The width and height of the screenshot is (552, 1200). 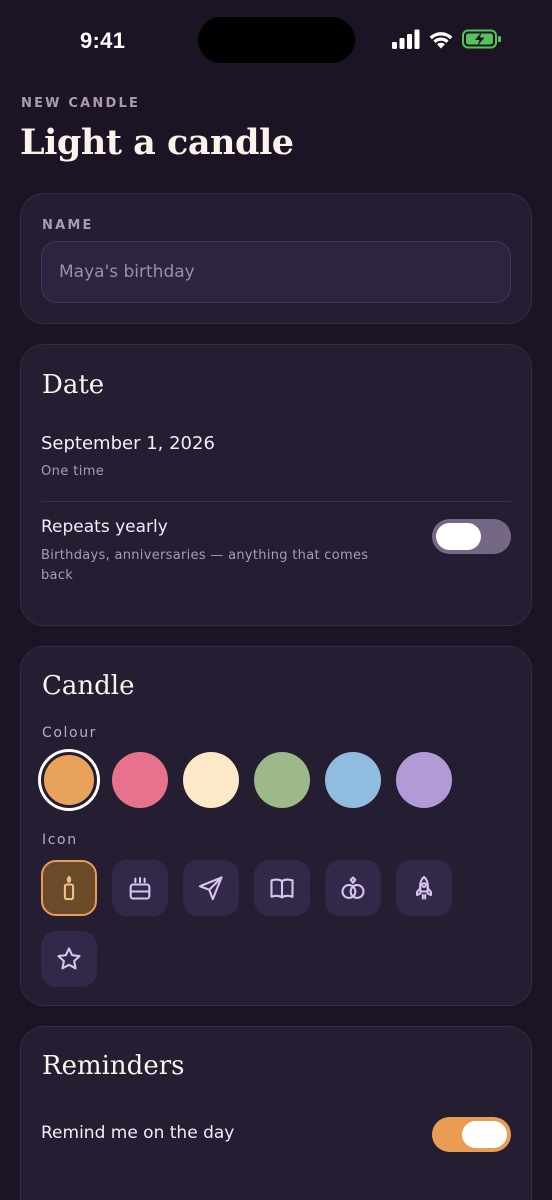 I want to click on date-card-title: Date, so click(x=73, y=385).